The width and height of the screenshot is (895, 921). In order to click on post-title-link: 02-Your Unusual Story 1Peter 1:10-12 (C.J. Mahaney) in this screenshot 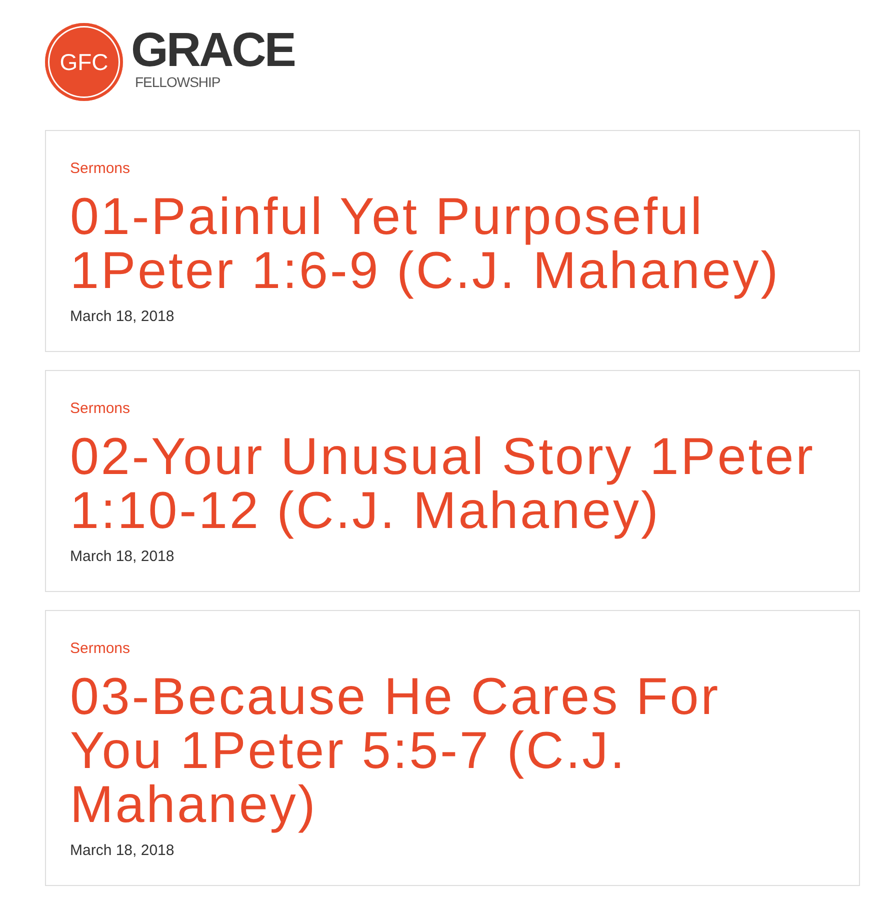, I will do `click(448, 484)`.